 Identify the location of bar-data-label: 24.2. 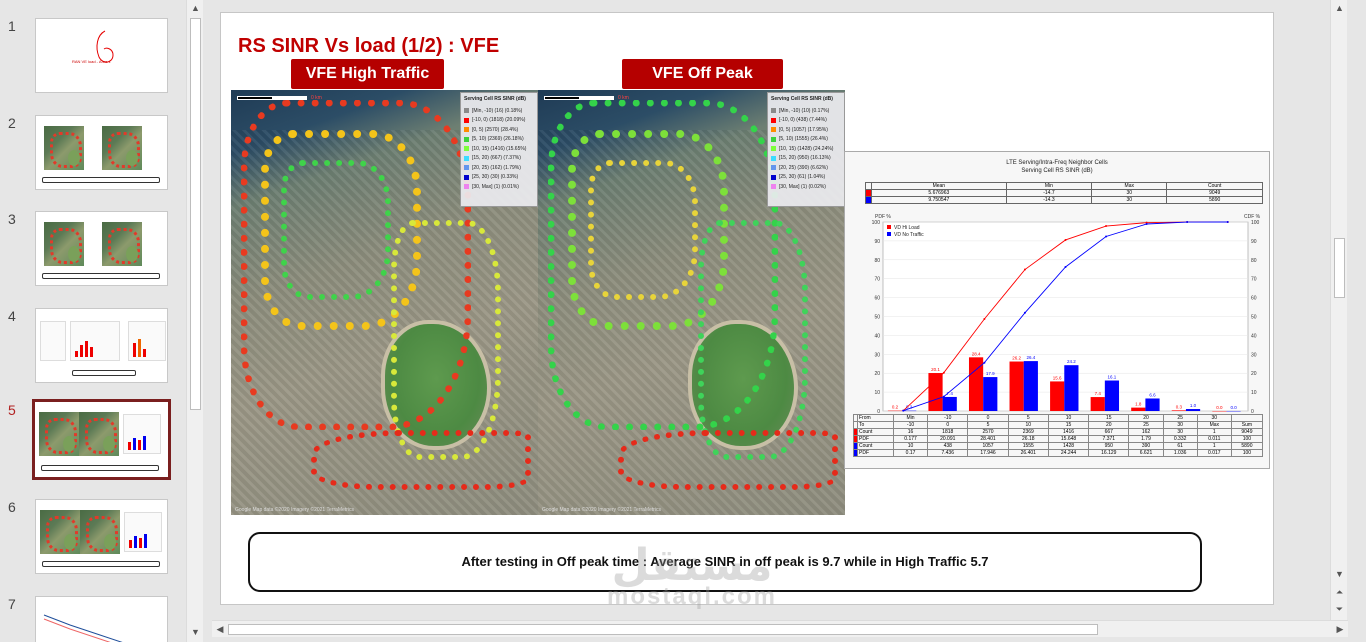
(1071, 361).